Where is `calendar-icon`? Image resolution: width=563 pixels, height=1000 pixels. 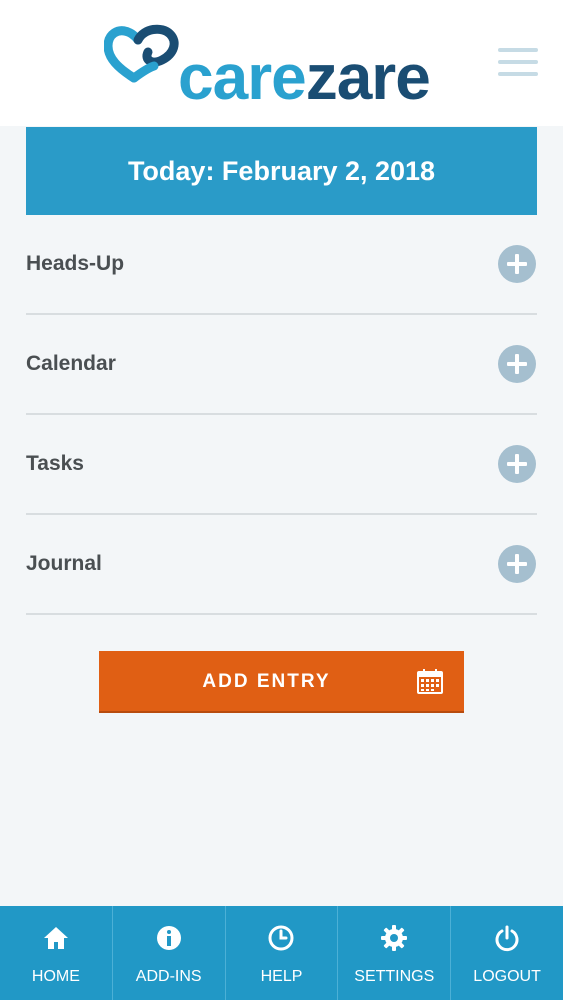 calendar-icon is located at coordinates (430, 681).